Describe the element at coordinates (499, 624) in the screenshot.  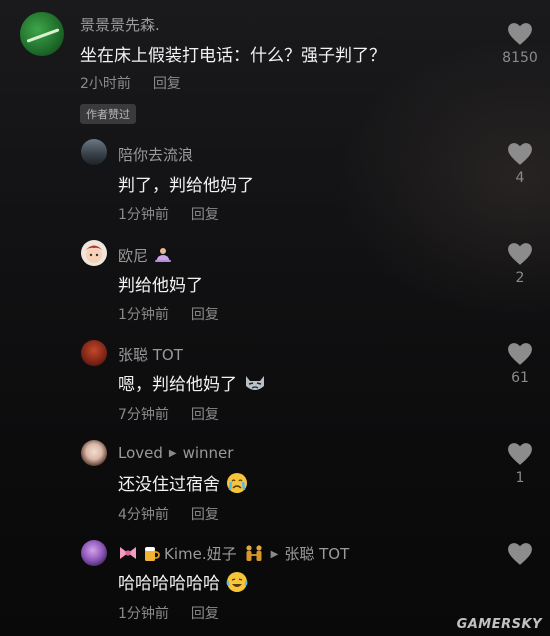
I see `watermark-logo: GAMERSKY` at that location.